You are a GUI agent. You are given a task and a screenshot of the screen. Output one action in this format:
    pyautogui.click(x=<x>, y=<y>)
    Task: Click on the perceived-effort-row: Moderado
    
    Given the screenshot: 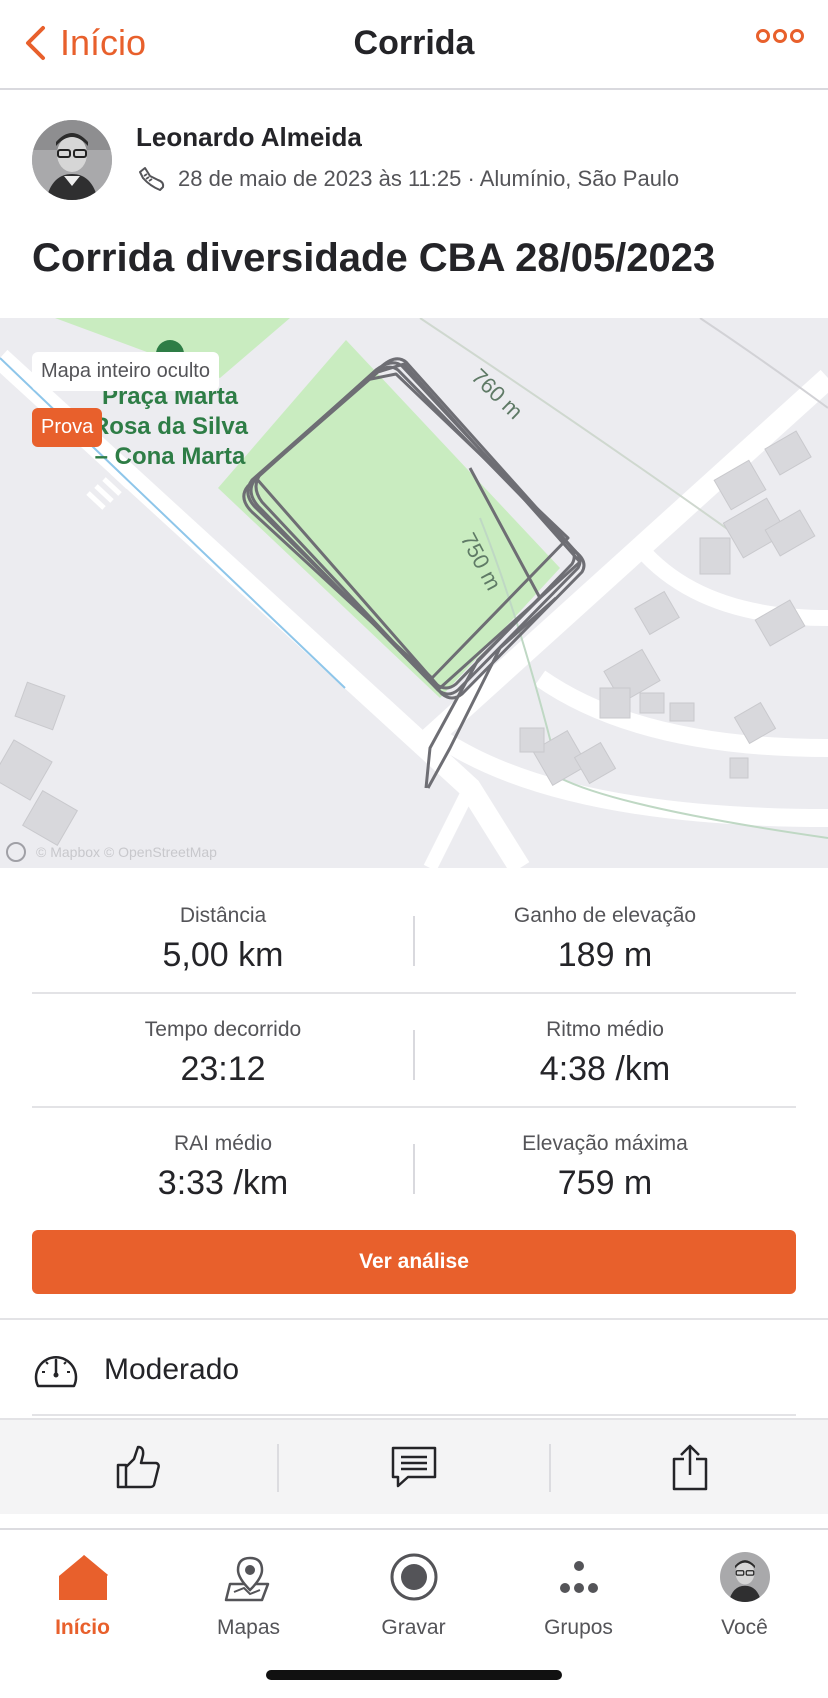 What is the action you would take?
    pyautogui.click(x=135, y=1370)
    